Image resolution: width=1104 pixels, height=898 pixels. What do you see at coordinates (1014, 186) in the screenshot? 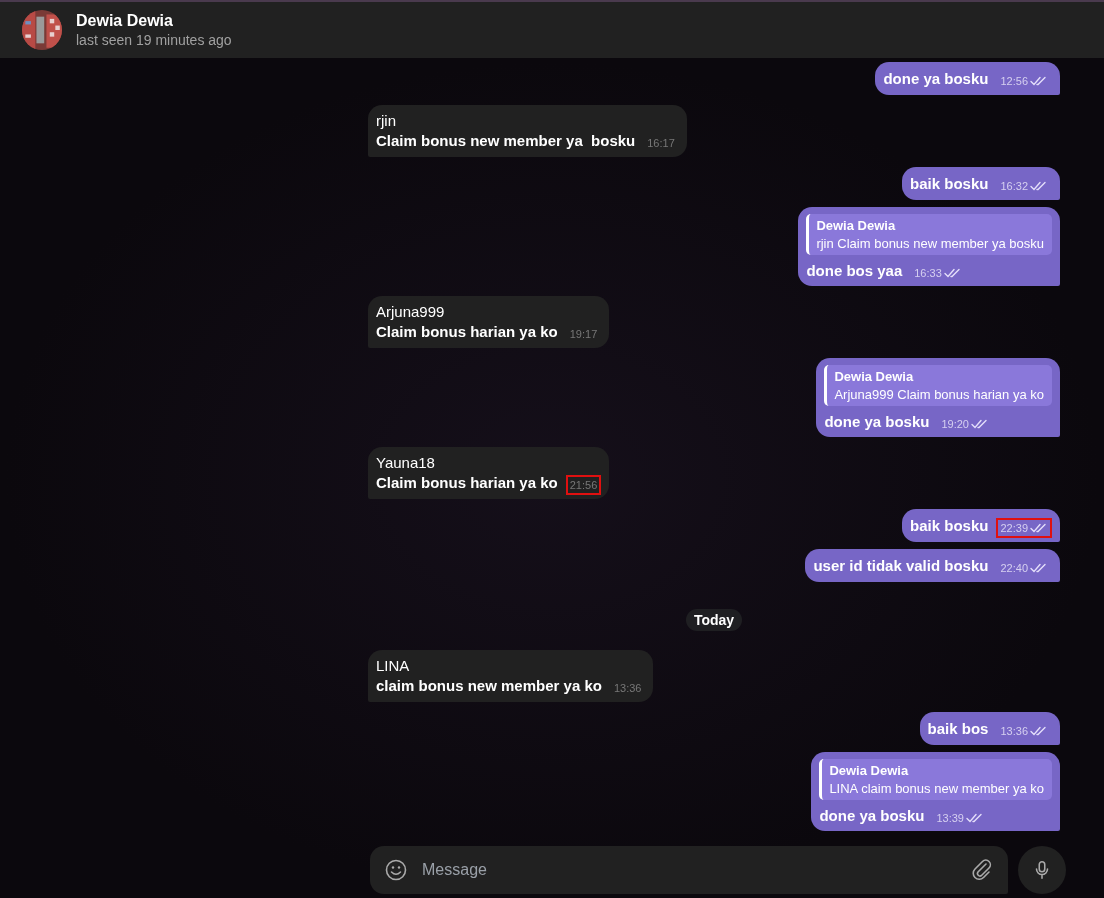
I see `message-time: 16:32` at bounding box center [1014, 186].